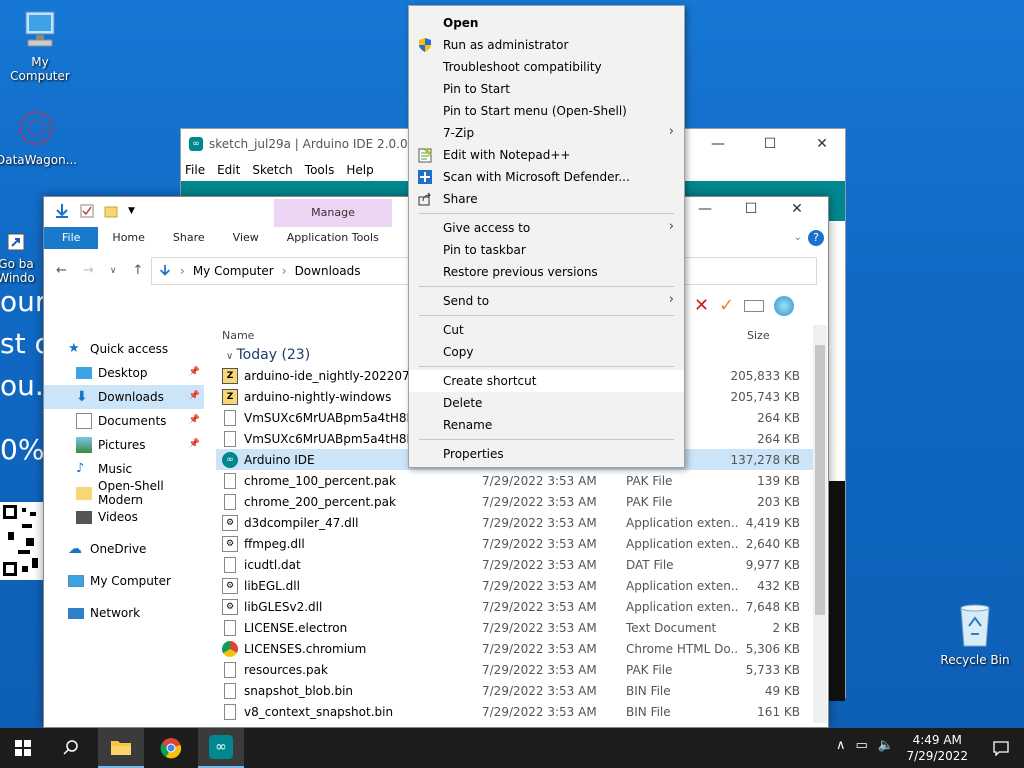 The height and width of the screenshot is (768, 1024). What do you see at coordinates (333, 213) in the screenshot?
I see `manage-tab-header: Manage` at bounding box center [333, 213].